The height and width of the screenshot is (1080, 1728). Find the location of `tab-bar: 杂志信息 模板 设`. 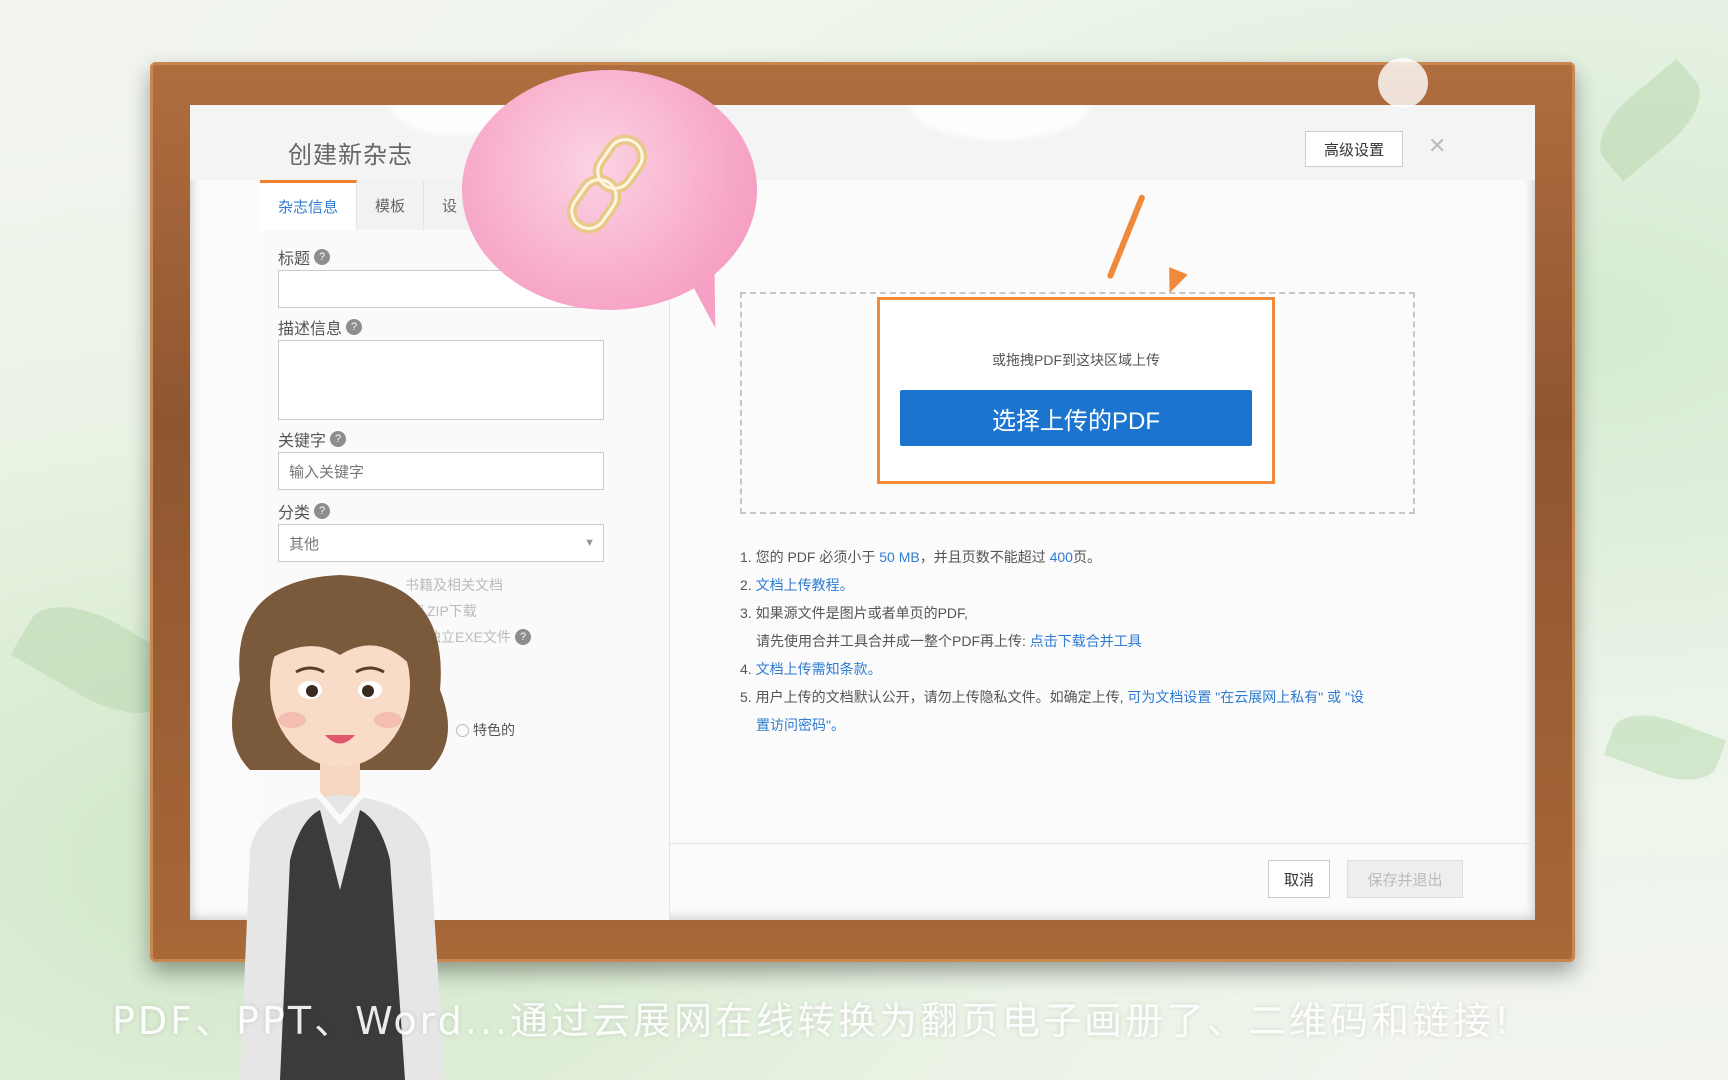

tab-bar: 杂志信息 模板 设 is located at coordinates (368, 205).